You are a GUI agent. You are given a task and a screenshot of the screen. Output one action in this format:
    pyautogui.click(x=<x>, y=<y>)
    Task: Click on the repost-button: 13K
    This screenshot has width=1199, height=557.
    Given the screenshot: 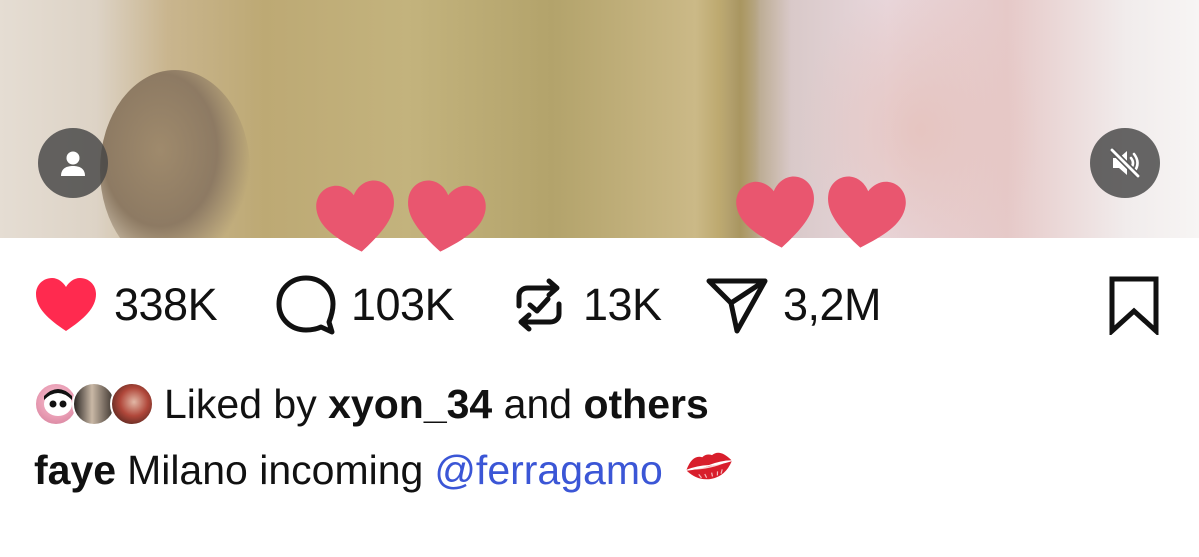 What is the action you would take?
    pyautogui.click(x=585, y=305)
    